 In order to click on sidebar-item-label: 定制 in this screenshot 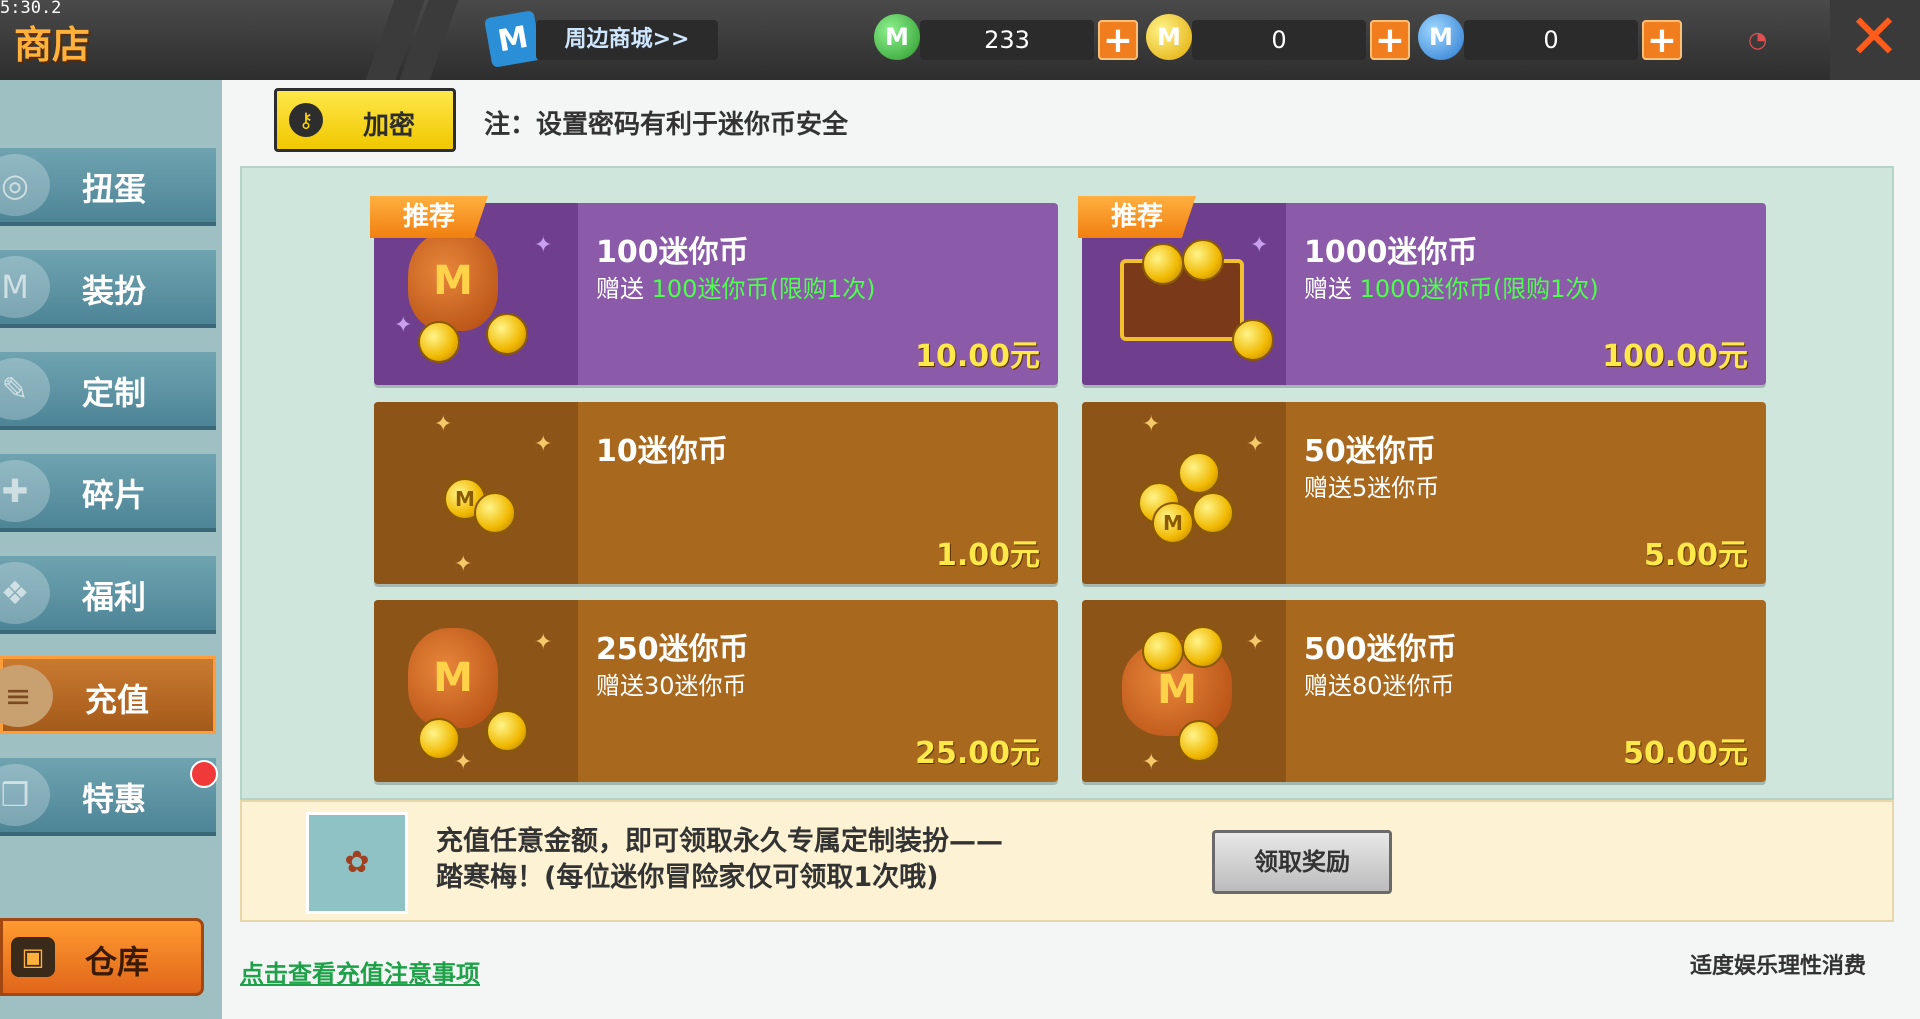, I will do `click(114, 393)`.